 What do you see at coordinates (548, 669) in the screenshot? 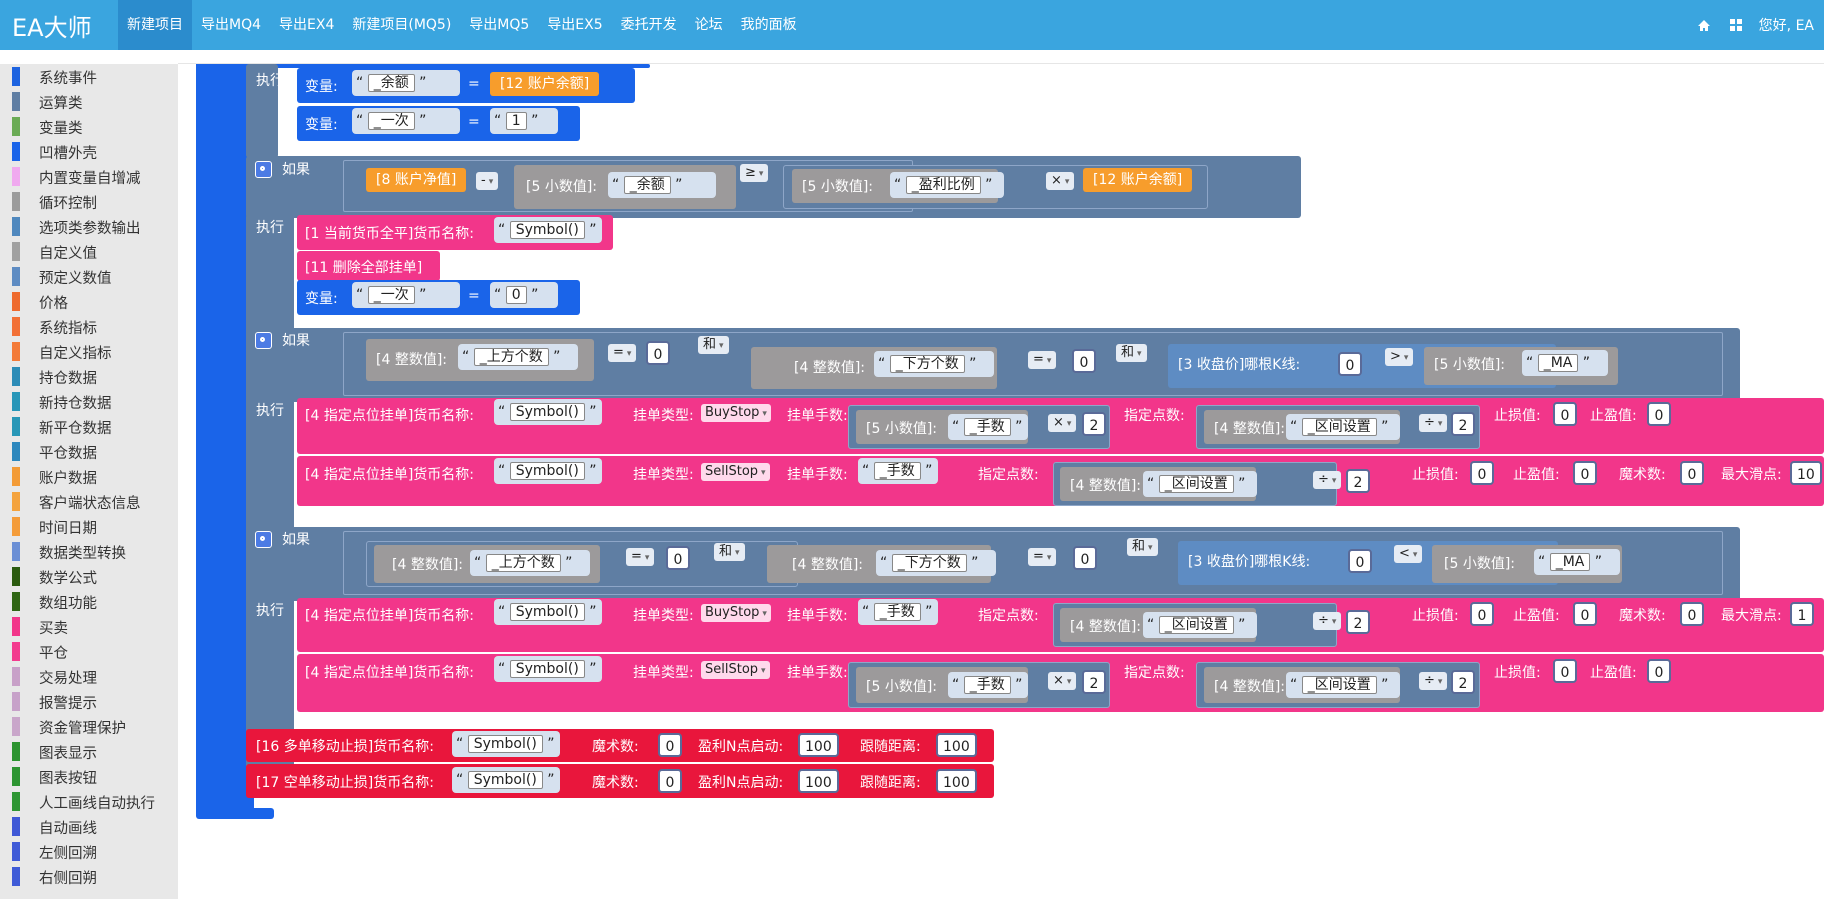
I see `string-symbol-5: “ Symbol() ”` at bounding box center [548, 669].